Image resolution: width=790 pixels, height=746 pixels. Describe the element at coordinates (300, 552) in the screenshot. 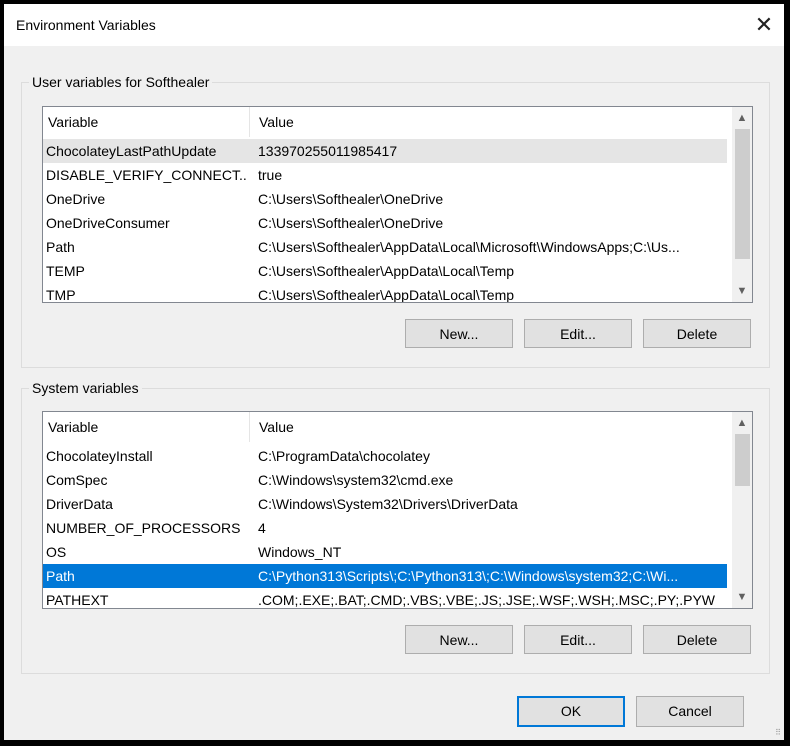

I see `value-cell: Windows_NT` at that location.